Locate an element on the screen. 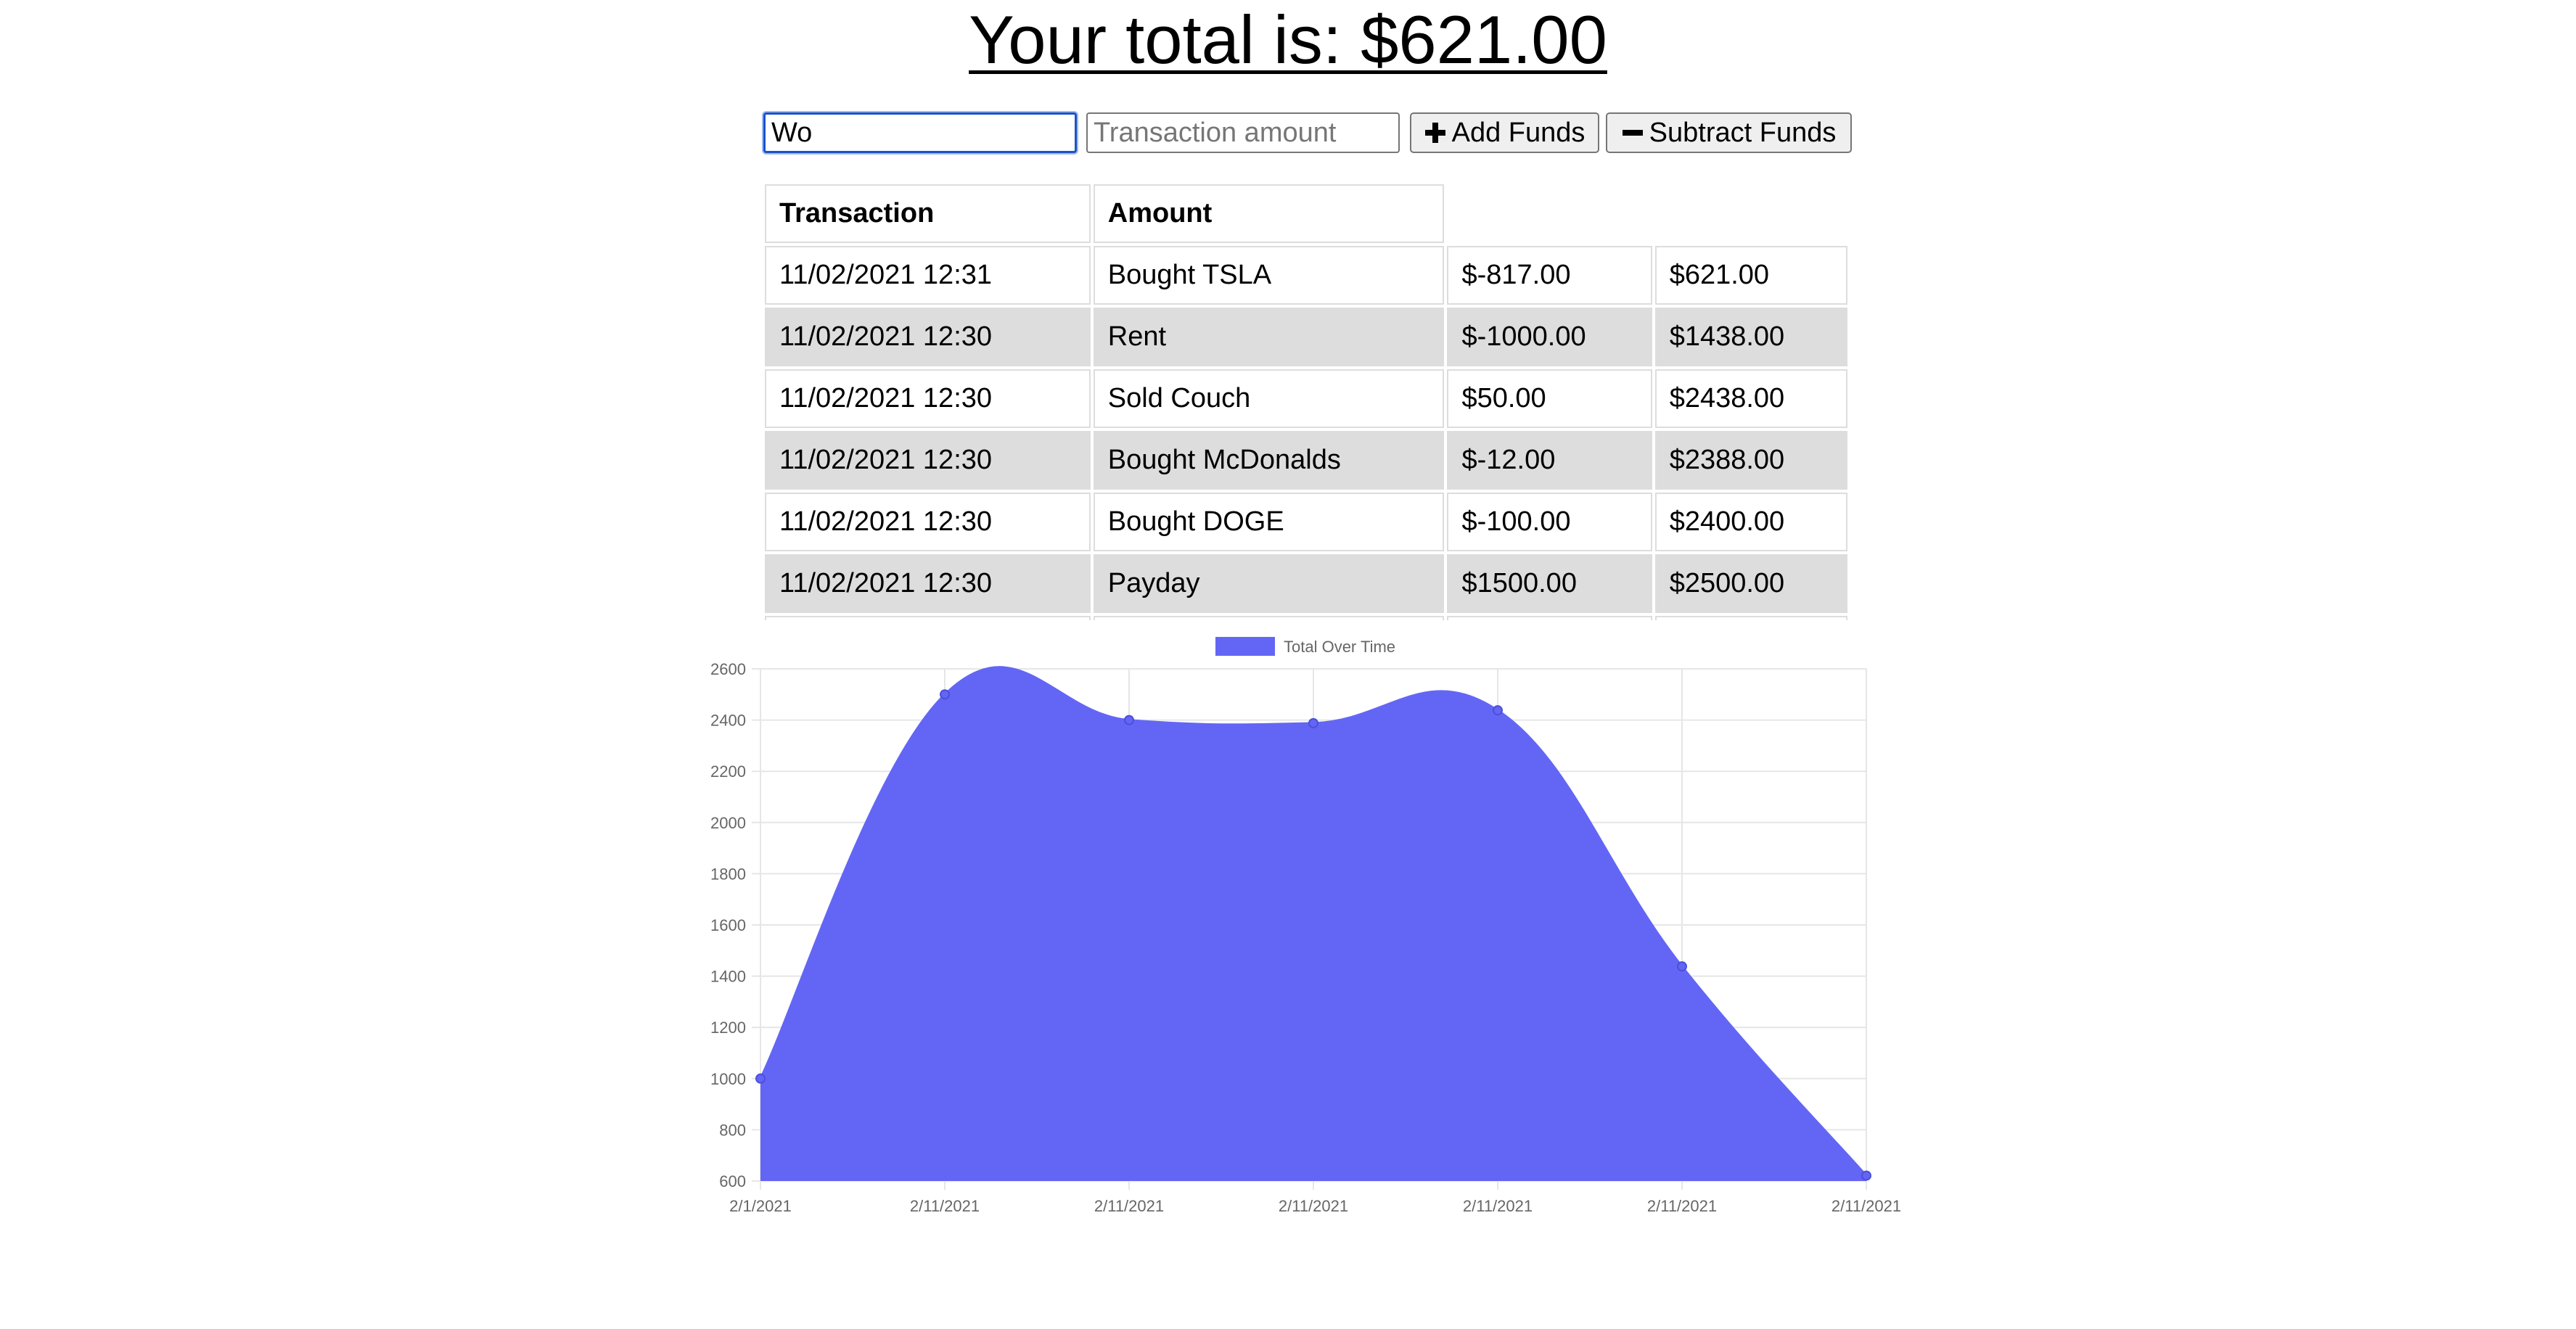 This screenshot has height=1329, width=2576. y-tick-label: 2600 is located at coordinates (728, 669).